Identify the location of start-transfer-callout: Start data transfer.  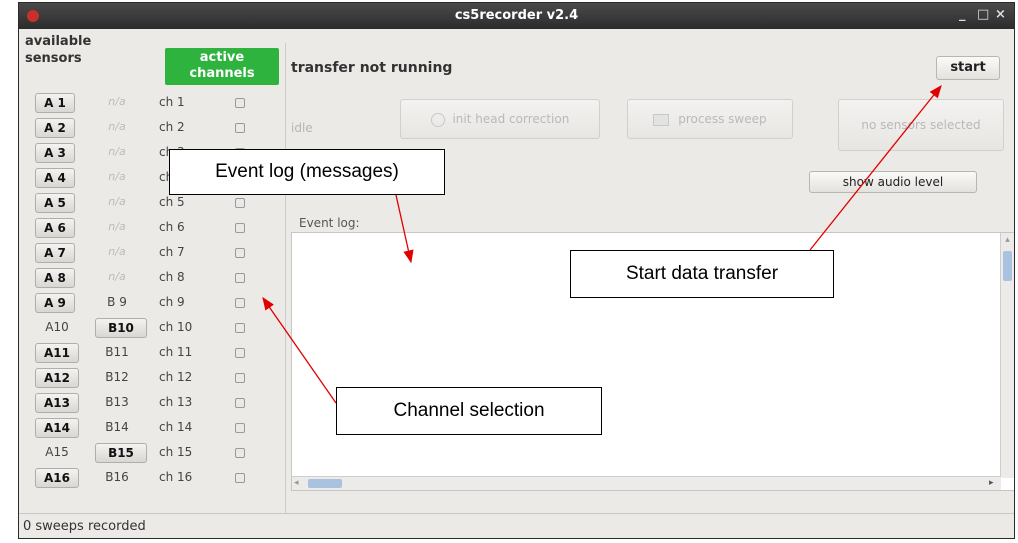
(702, 274).